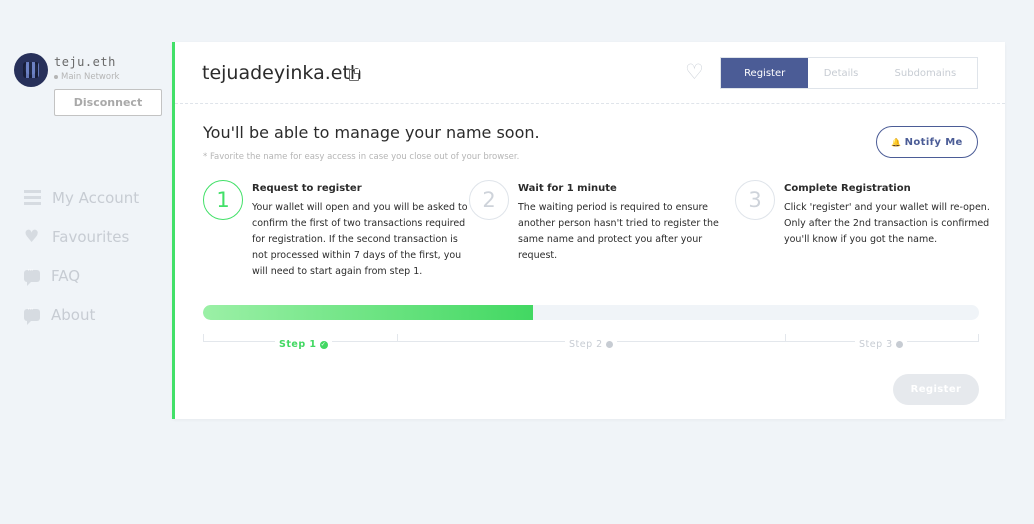 Image resolution: width=1034 pixels, height=524 pixels. What do you see at coordinates (368, 312) in the screenshot?
I see `progress-fill` at bounding box center [368, 312].